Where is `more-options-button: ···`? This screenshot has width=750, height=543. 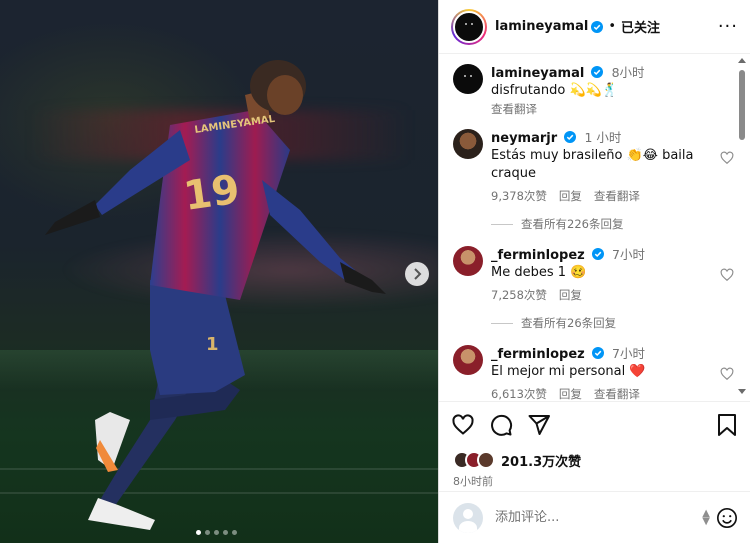
more-options-button: ··· is located at coordinates (728, 26).